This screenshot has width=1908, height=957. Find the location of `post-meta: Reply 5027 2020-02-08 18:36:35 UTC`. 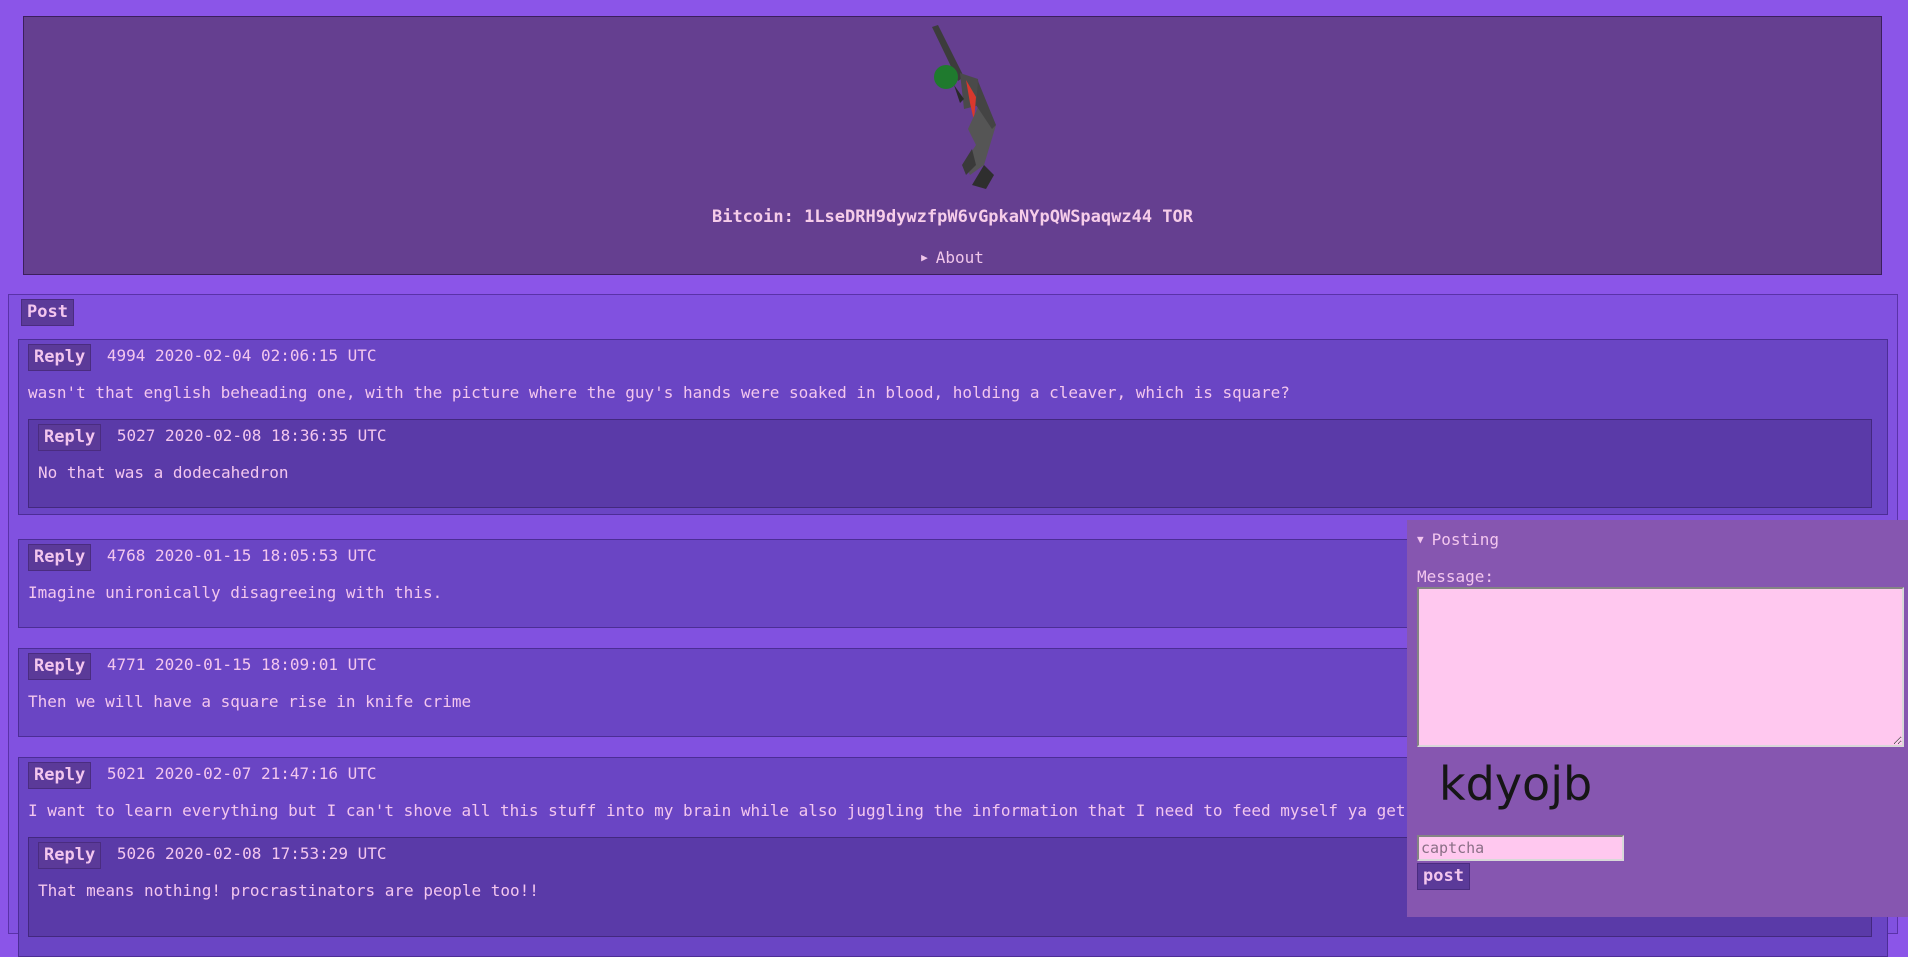

post-meta: Reply 5027 2020-02-08 18:36:35 UTC is located at coordinates (212, 437).